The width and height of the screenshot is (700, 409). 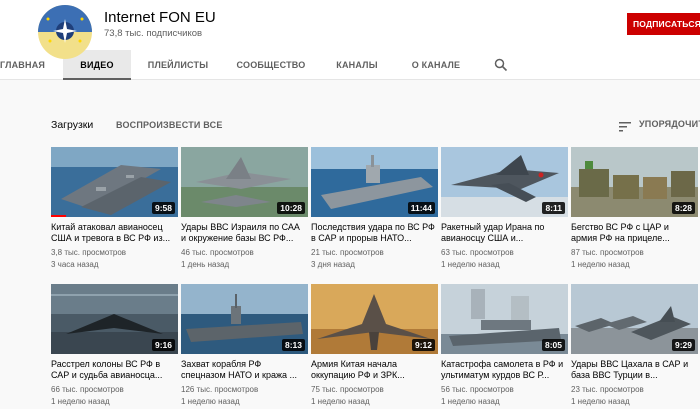 I want to click on video-views: 75 тыс. просмотров, so click(x=347, y=389).